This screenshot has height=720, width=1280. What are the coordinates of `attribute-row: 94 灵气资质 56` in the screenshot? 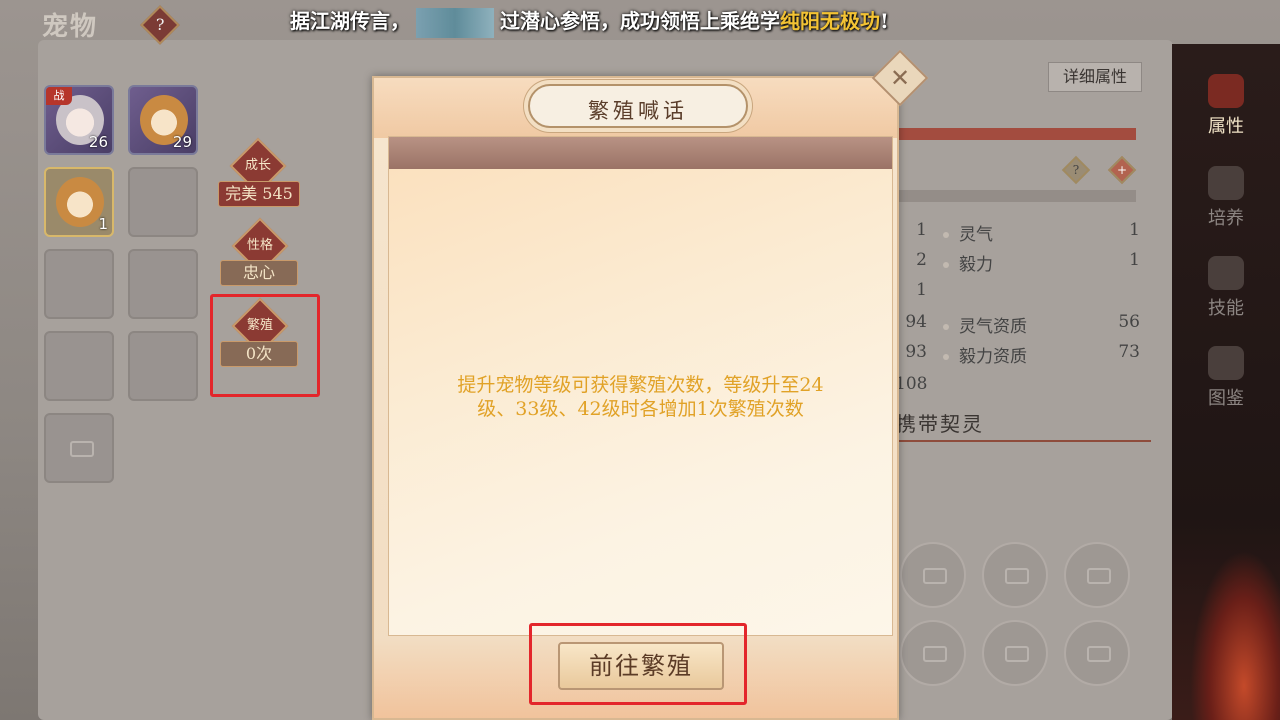 It's located at (1022, 324).